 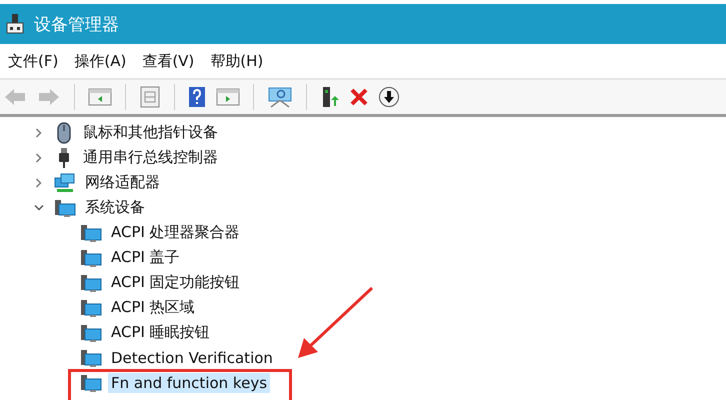 What do you see at coordinates (175, 282) in the screenshot?
I see `tree-item: ACPI 固定功能按钮` at bounding box center [175, 282].